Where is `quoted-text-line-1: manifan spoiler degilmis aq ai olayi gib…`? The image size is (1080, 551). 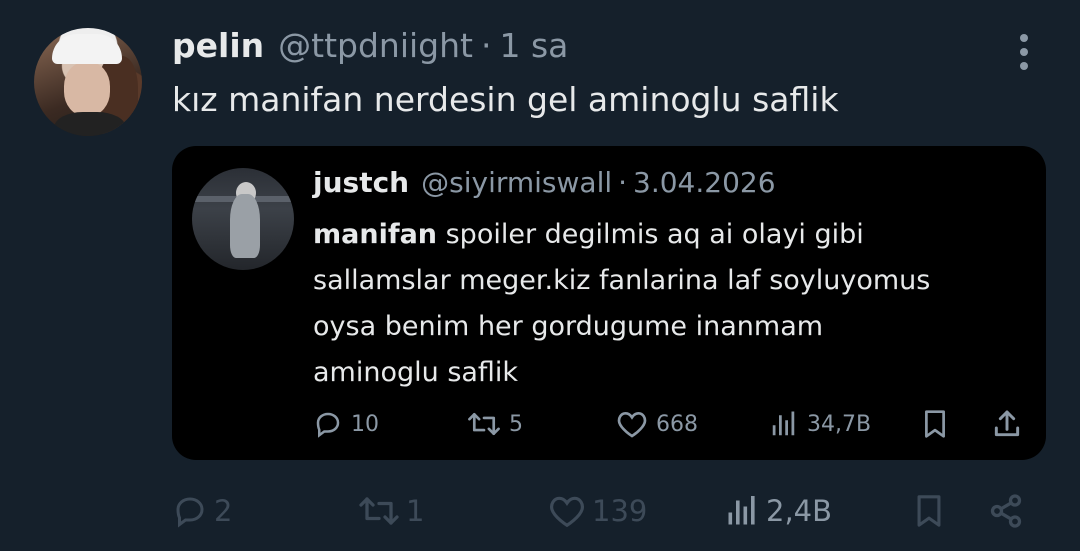
quoted-text-line-1: manifan spoiler degilmis aq ai olayi gib… is located at coordinates (673, 235).